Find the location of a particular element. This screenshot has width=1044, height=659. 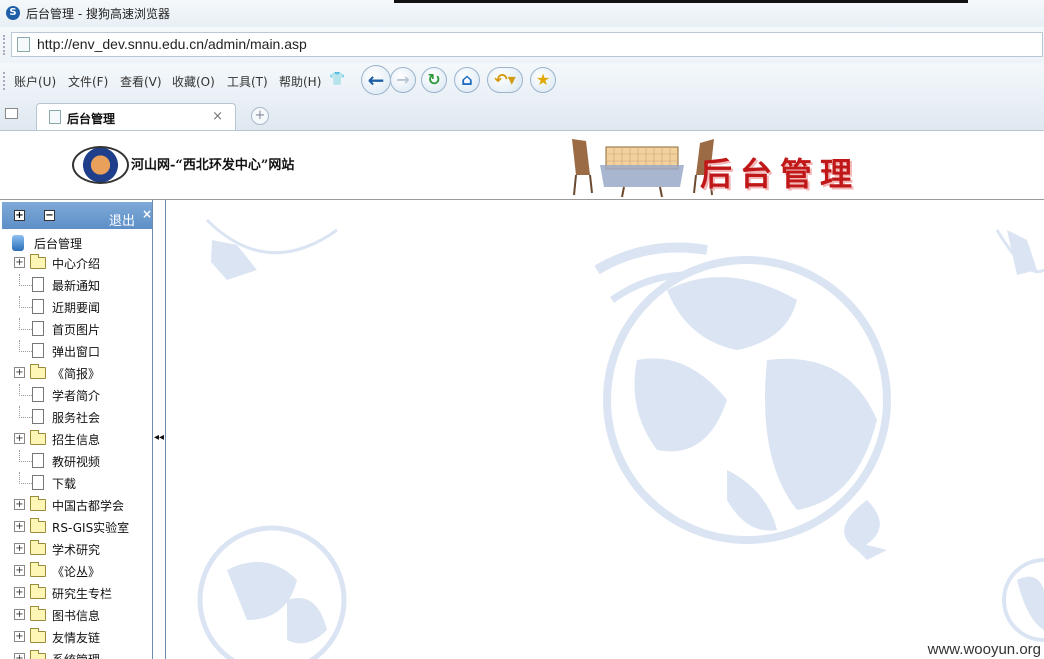

back-icon: ← is located at coordinates (376, 80).